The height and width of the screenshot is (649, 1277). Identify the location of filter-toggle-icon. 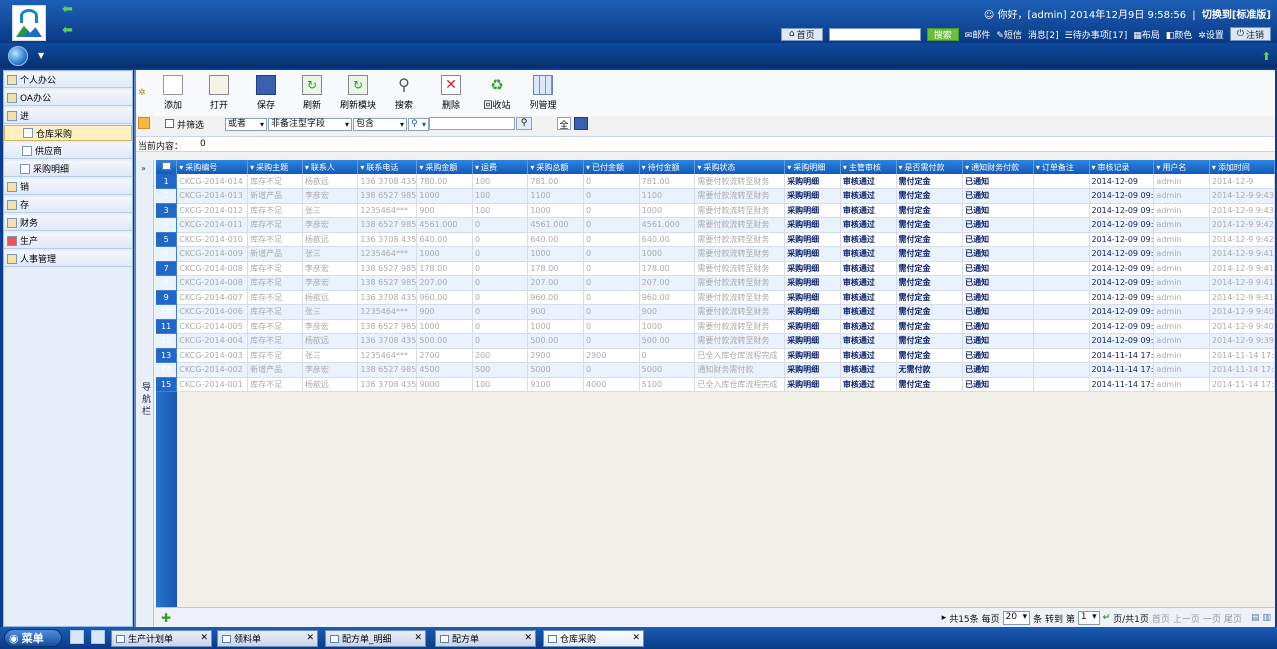
(144, 123).